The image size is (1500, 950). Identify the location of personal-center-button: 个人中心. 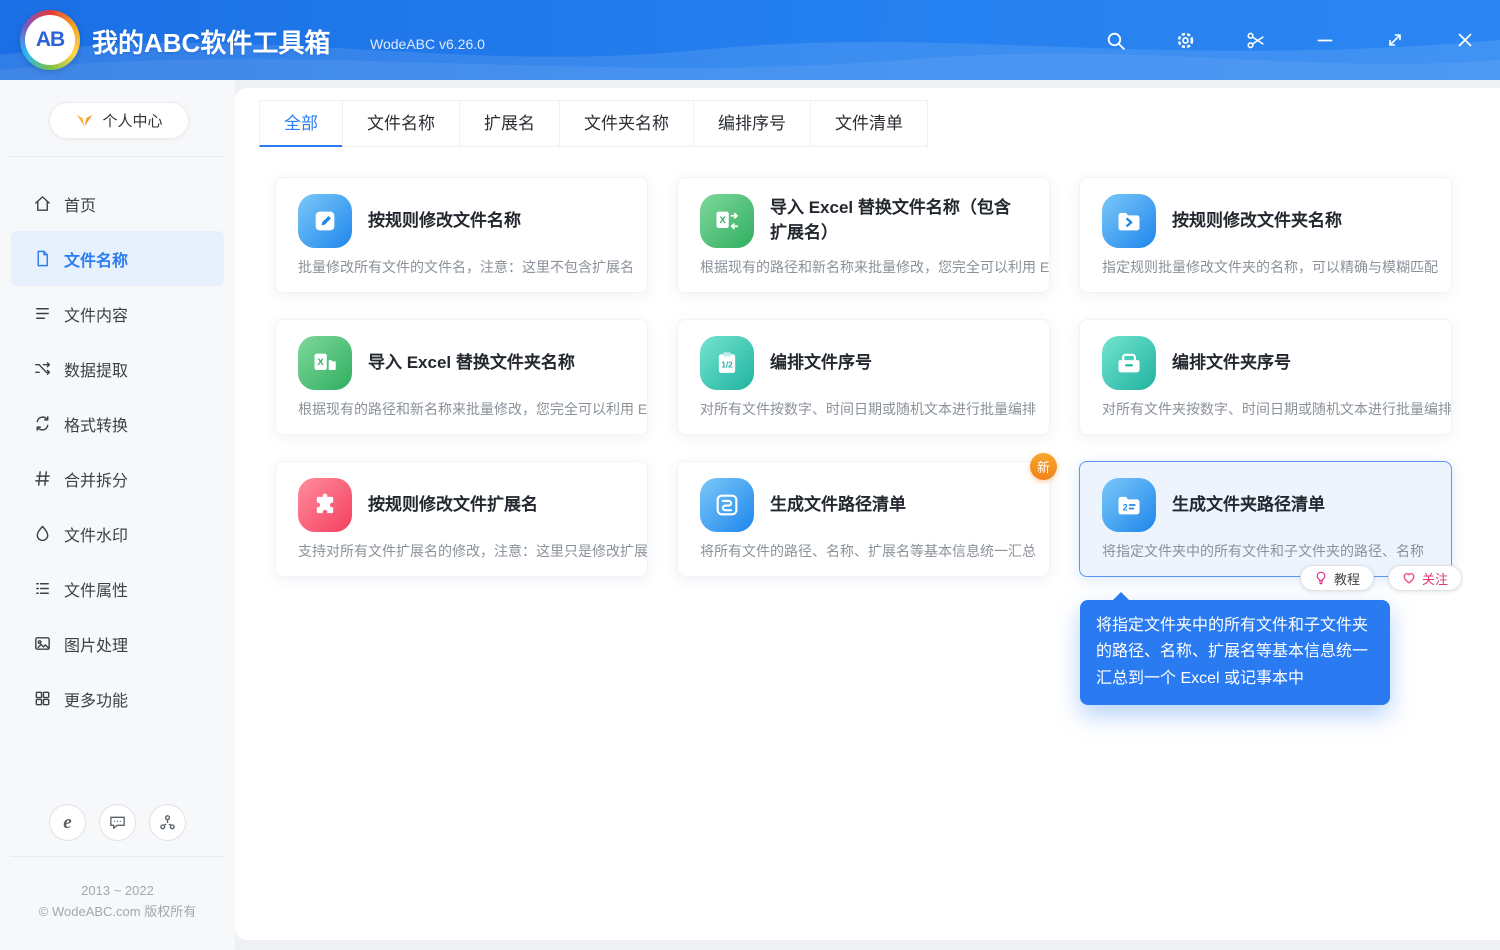
(119, 120).